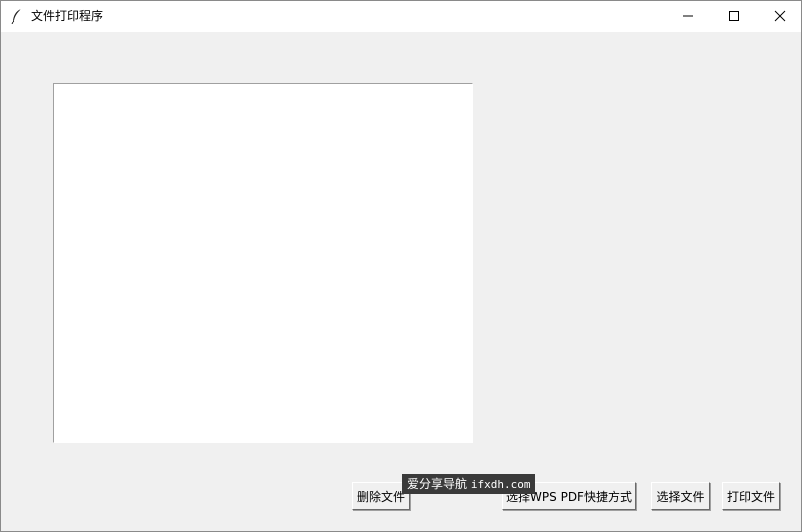 Image resolution: width=802 pixels, height=532 pixels. Describe the element at coordinates (469, 484) in the screenshot. I see `watermark: 爱分享导航 ifxdh.com` at that location.